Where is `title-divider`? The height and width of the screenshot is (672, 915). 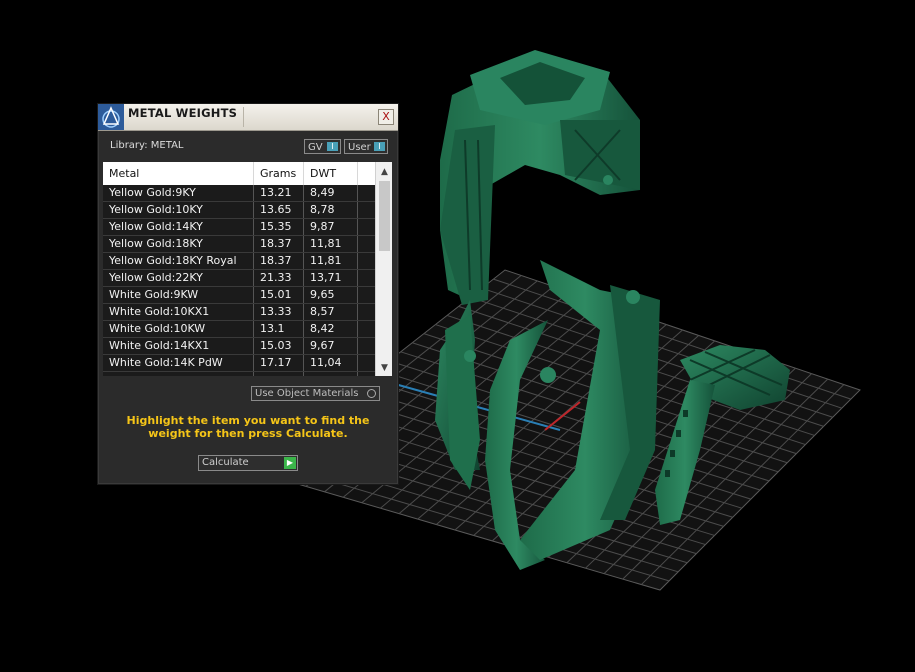 title-divider is located at coordinates (243, 117).